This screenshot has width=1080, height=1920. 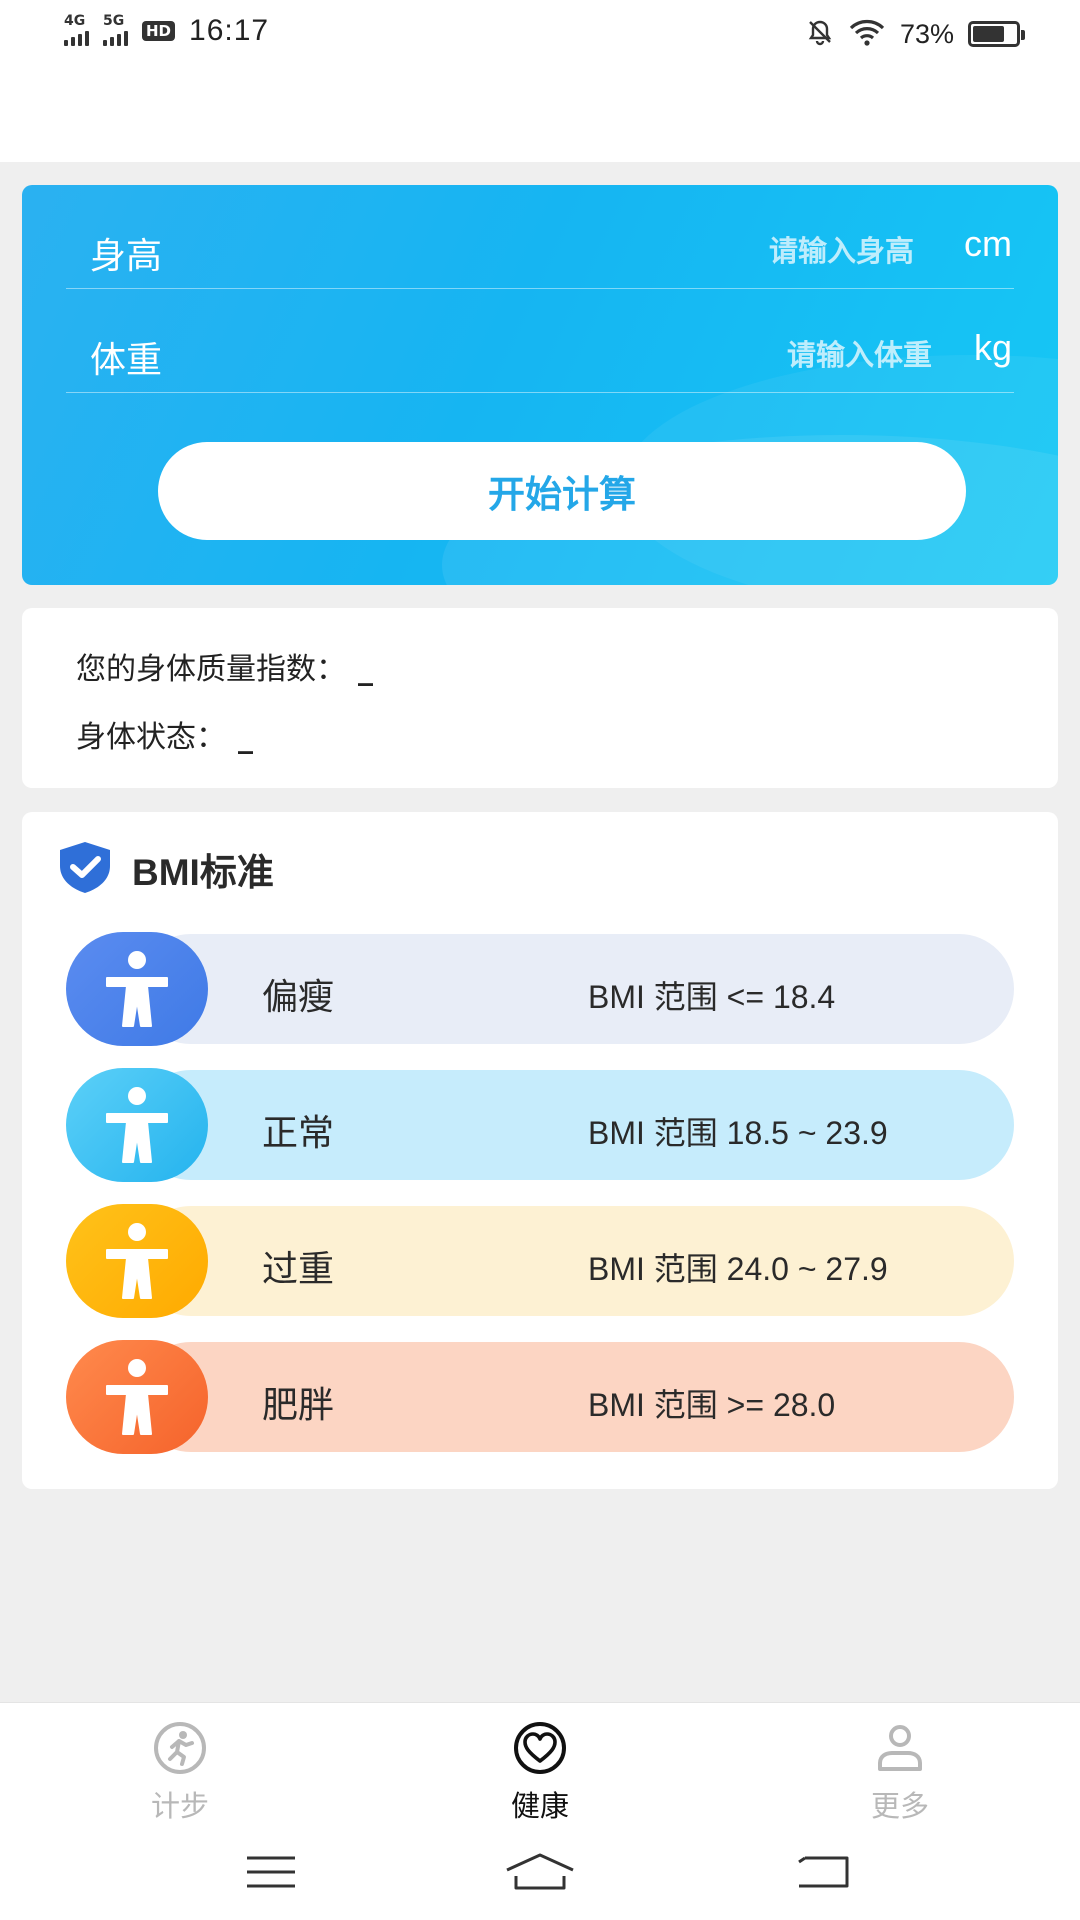 I want to click on standard-range: BMI 范围 >= 28.0, so click(x=712, y=1405).